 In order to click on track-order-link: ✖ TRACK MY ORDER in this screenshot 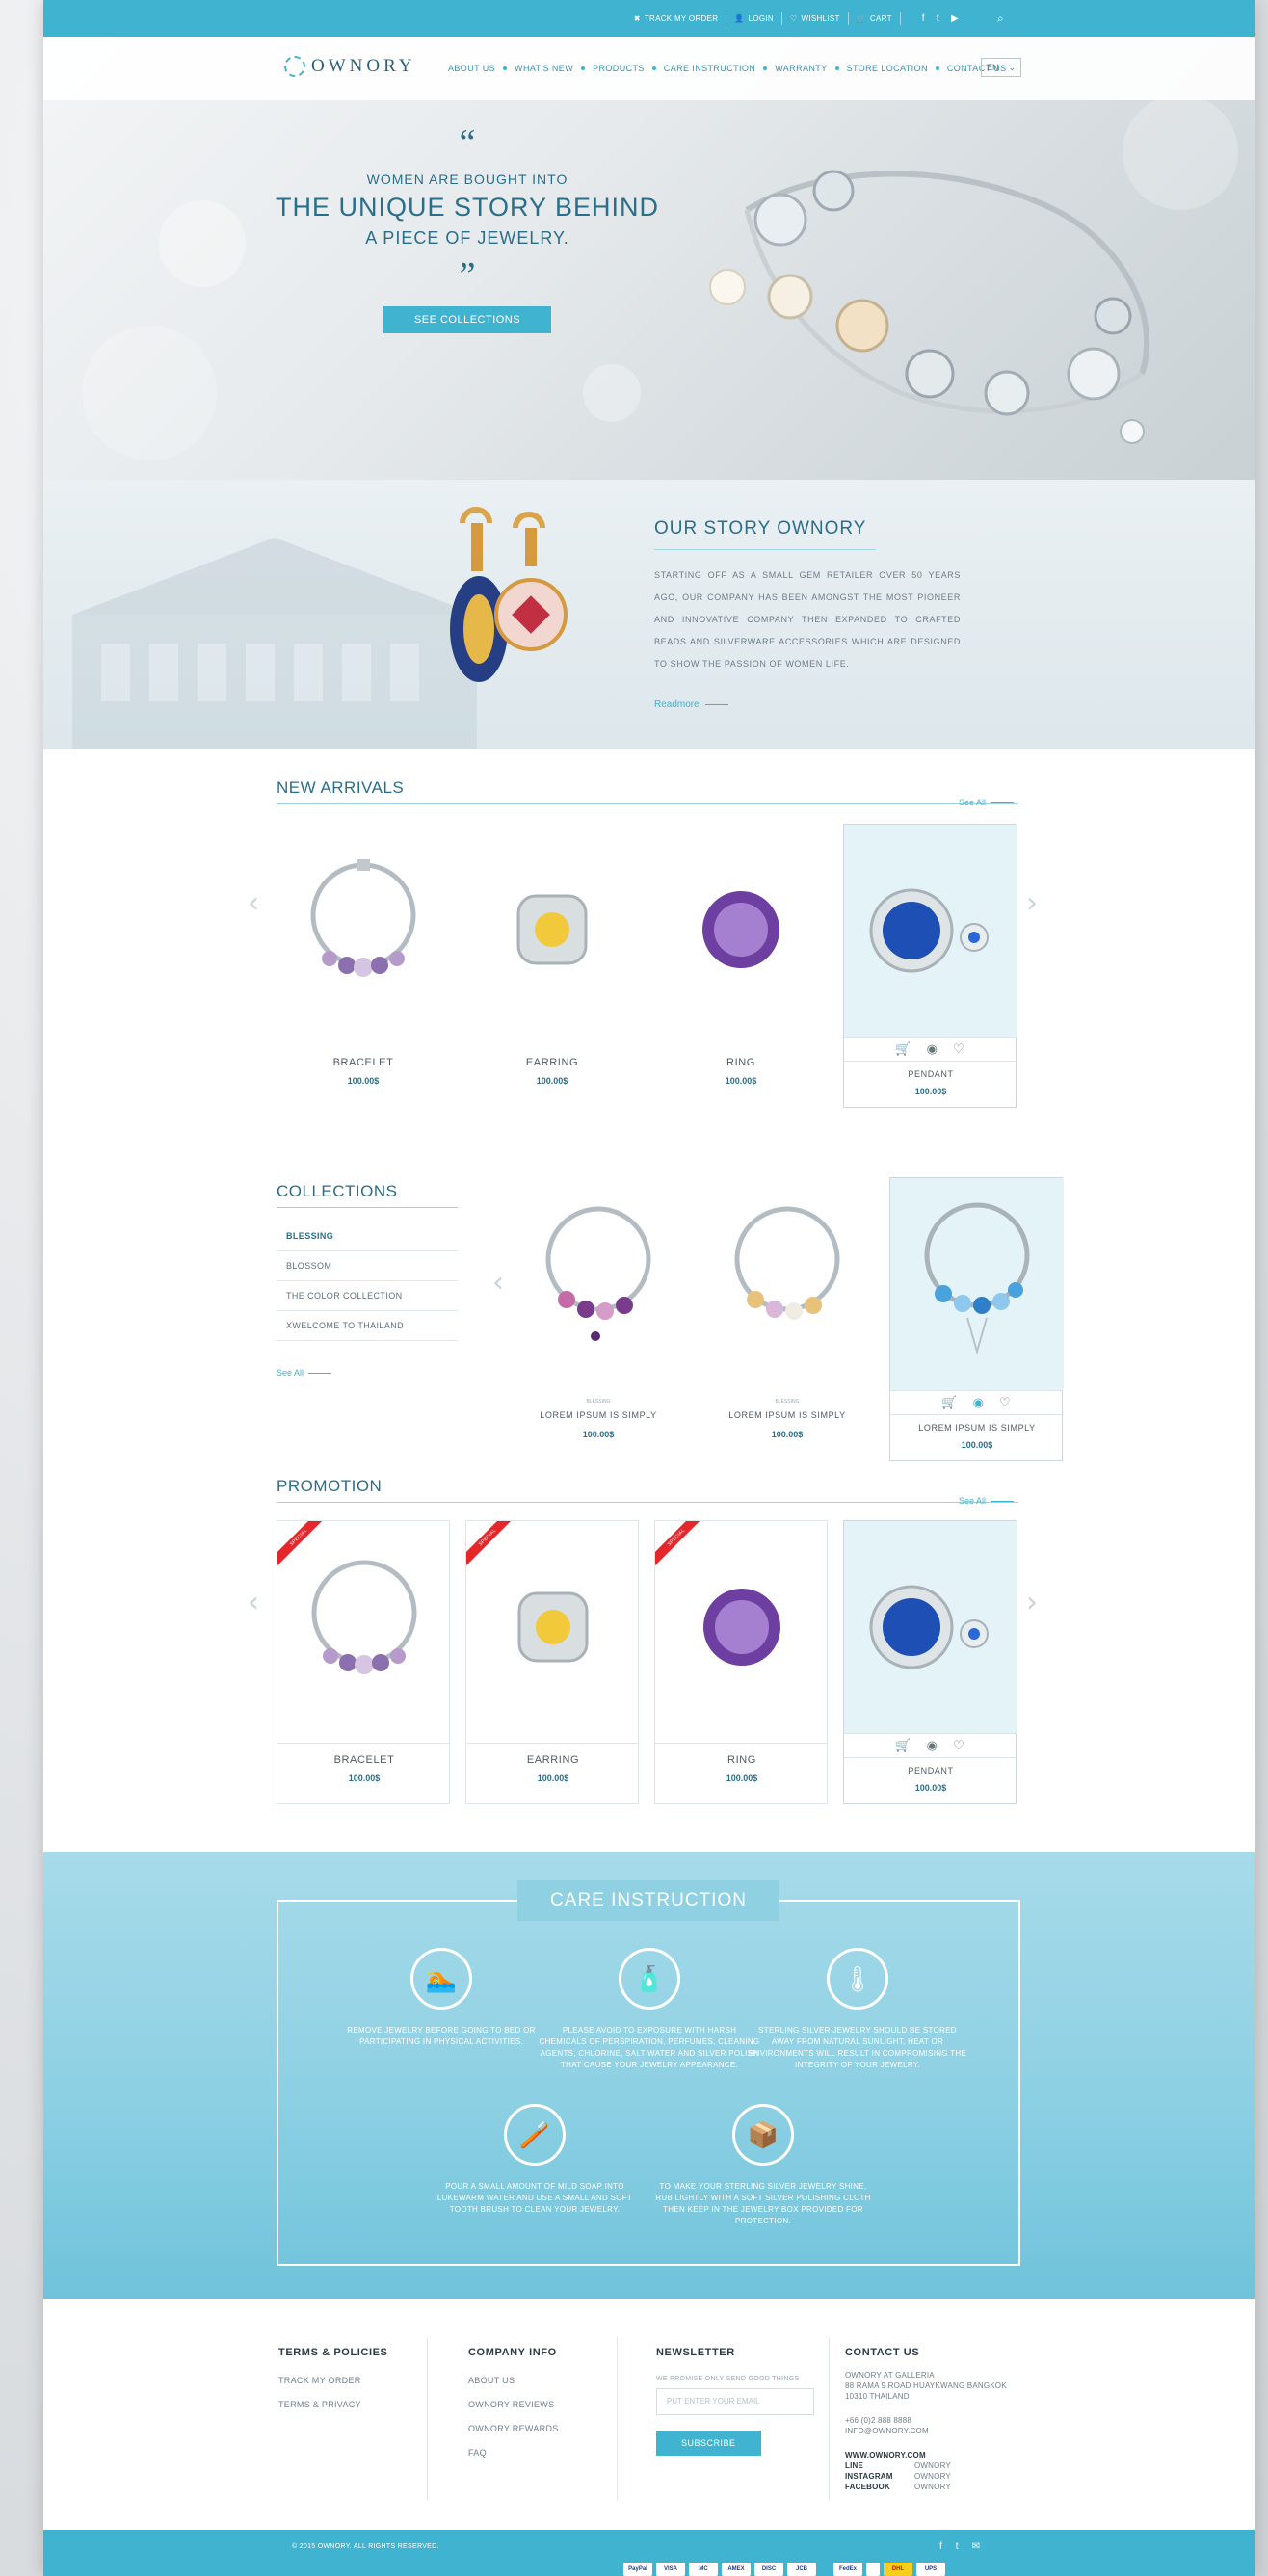, I will do `click(676, 19)`.